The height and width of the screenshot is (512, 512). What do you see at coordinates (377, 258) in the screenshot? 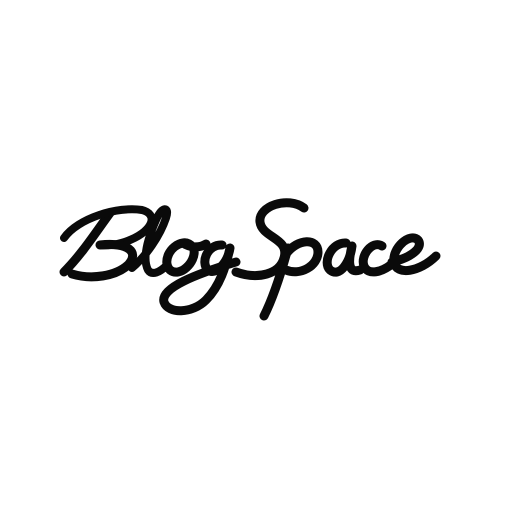
I see `letter-c` at bounding box center [377, 258].